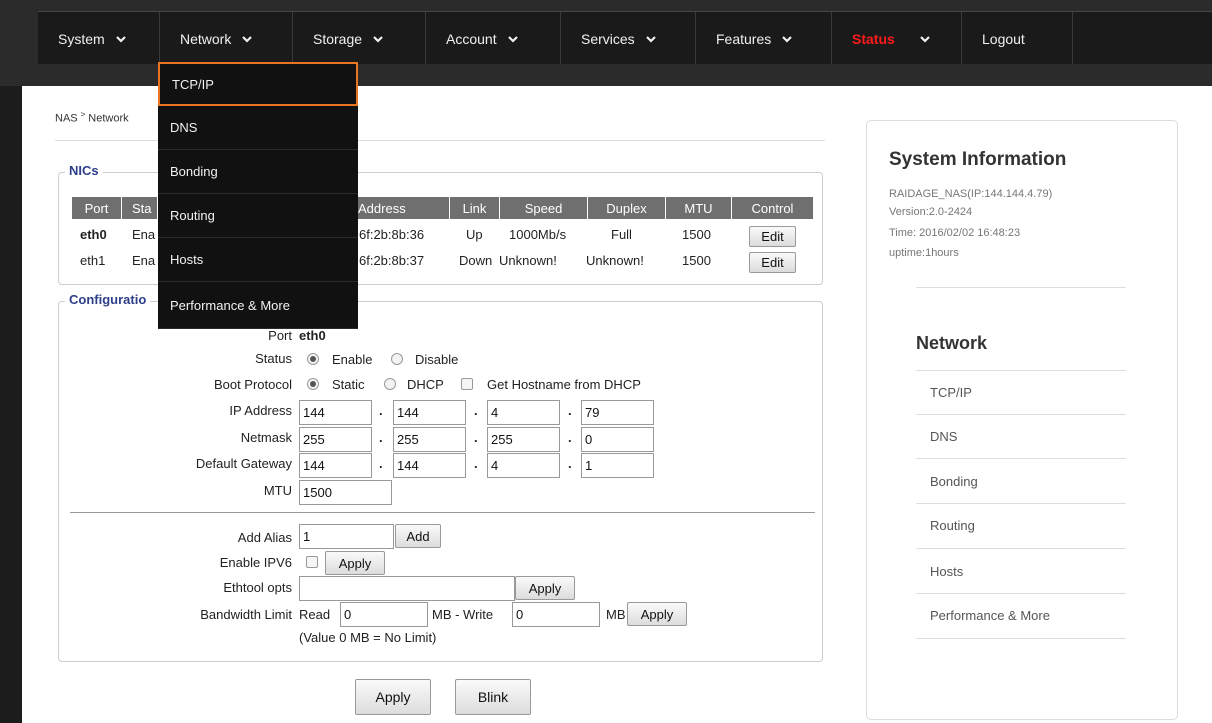 Image resolution: width=1212 pixels, height=723 pixels. What do you see at coordinates (951, 392) in the screenshot?
I see `panel-link-tcpip: TCP/IP` at bounding box center [951, 392].